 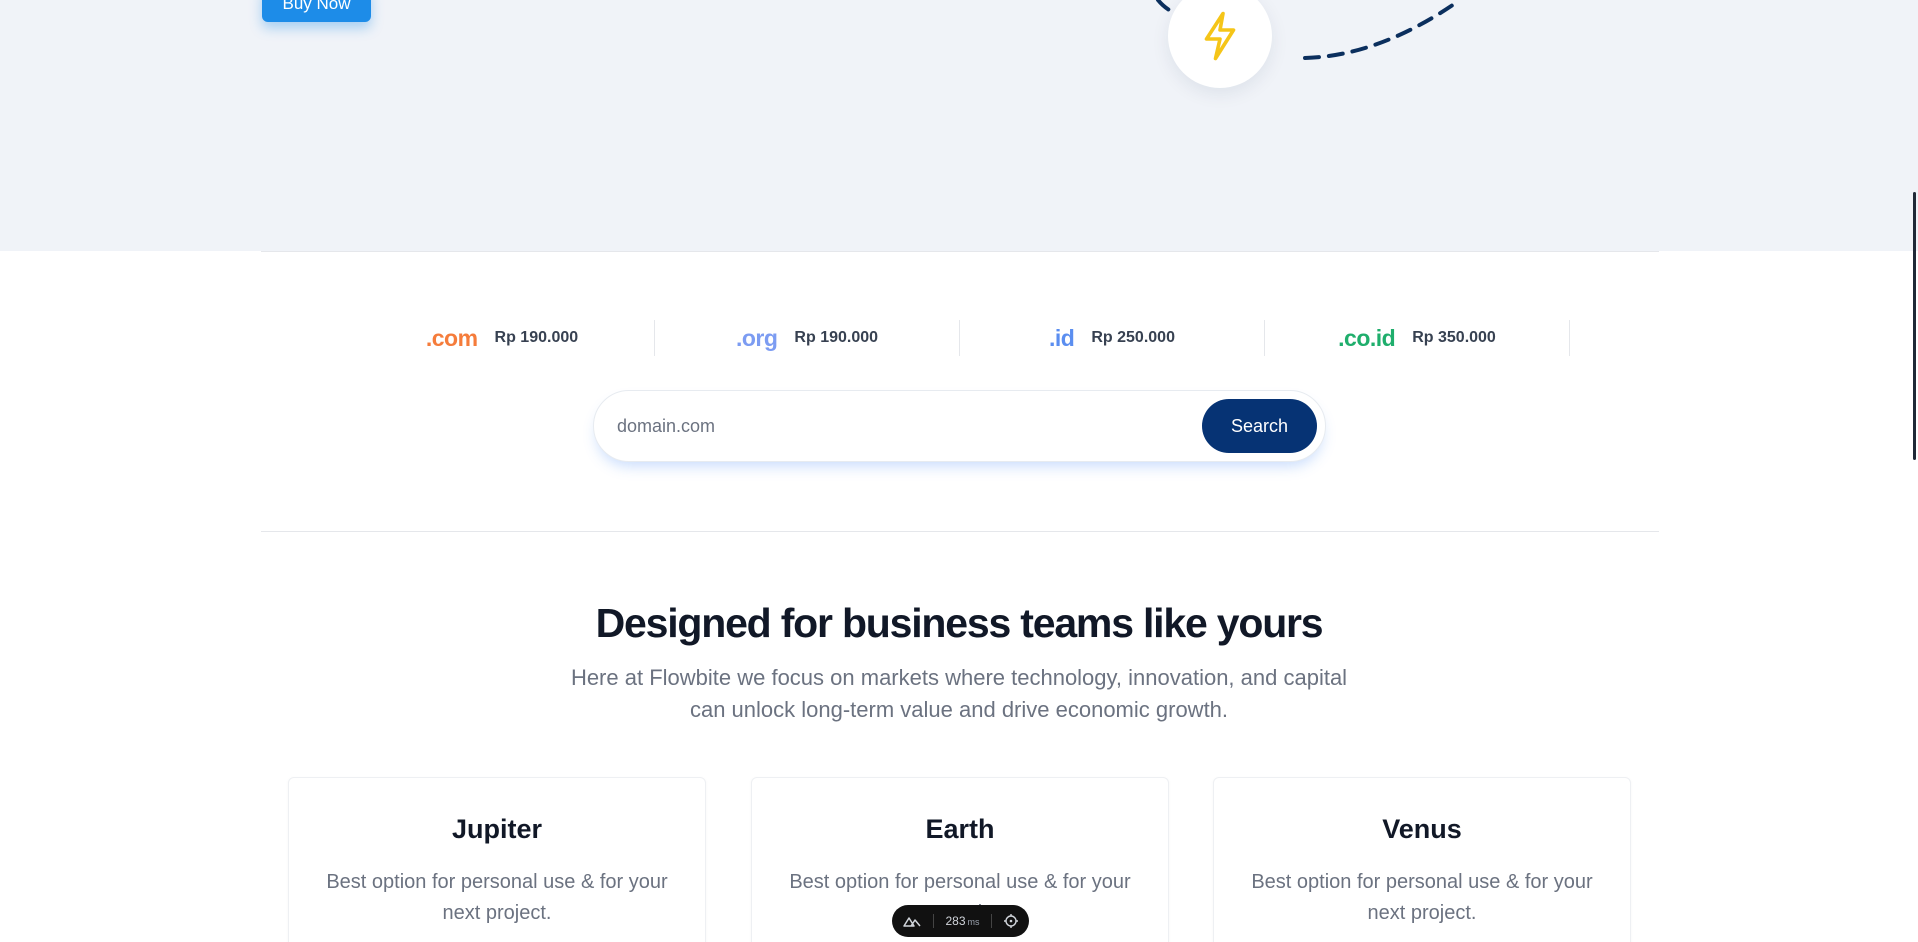 What do you see at coordinates (1220, 36) in the screenshot?
I see `lightning-bolt-icon` at bounding box center [1220, 36].